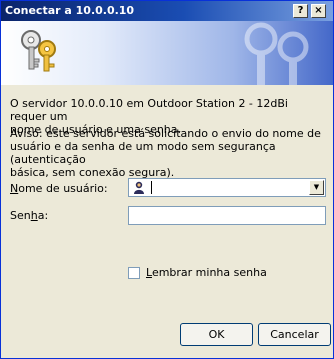 The width and height of the screenshot is (334, 359). What do you see at coordinates (167, 11) in the screenshot?
I see `title-bar: Conectar a 10.0.0.10 ? ×` at bounding box center [167, 11].